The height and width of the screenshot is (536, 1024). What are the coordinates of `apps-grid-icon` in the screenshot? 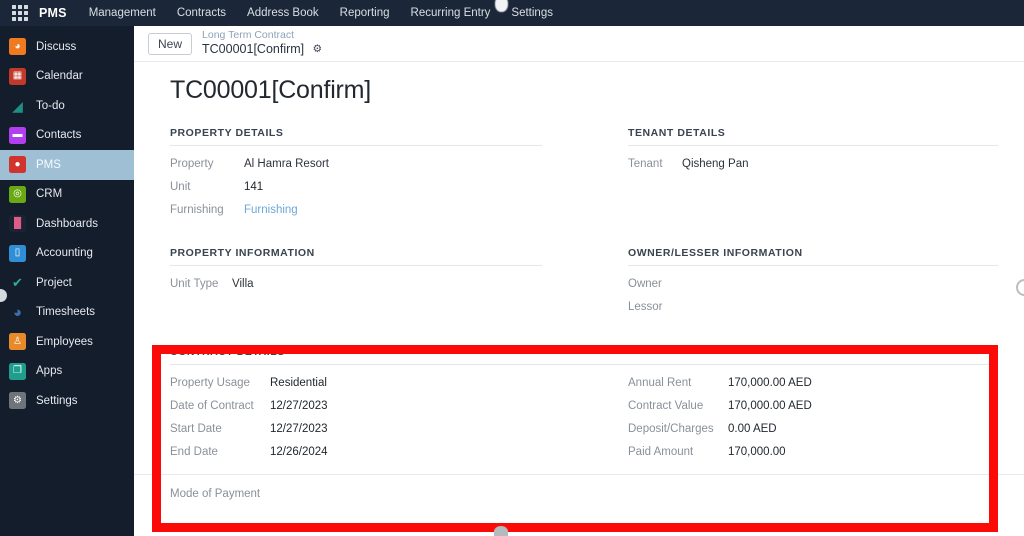 It's located at (20, 13).